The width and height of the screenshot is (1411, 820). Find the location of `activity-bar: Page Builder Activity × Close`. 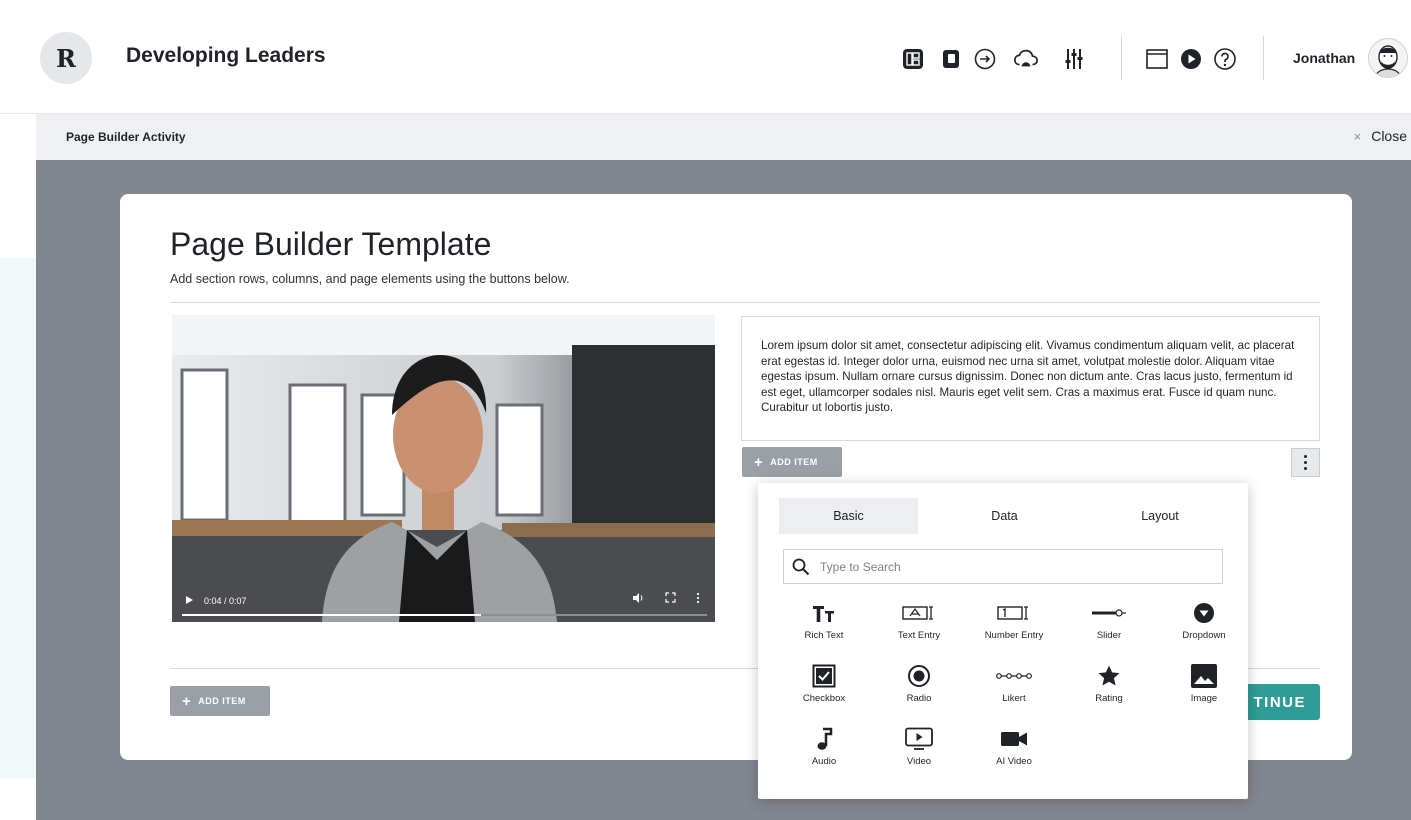

activity-bar: Page Builder Activity × Close is located at coordinates (723, 137).